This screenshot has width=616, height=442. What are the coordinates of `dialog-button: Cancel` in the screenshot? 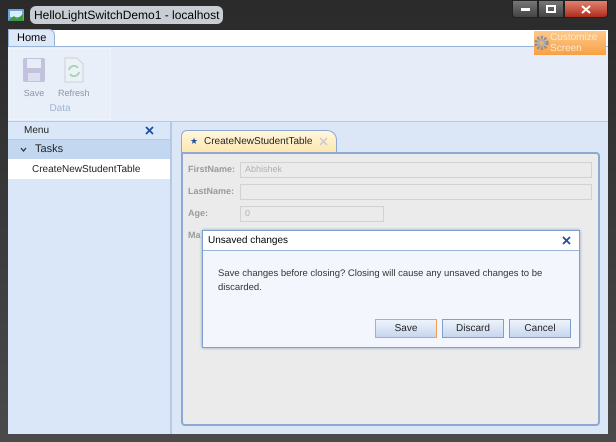 It's located at (540, 328).